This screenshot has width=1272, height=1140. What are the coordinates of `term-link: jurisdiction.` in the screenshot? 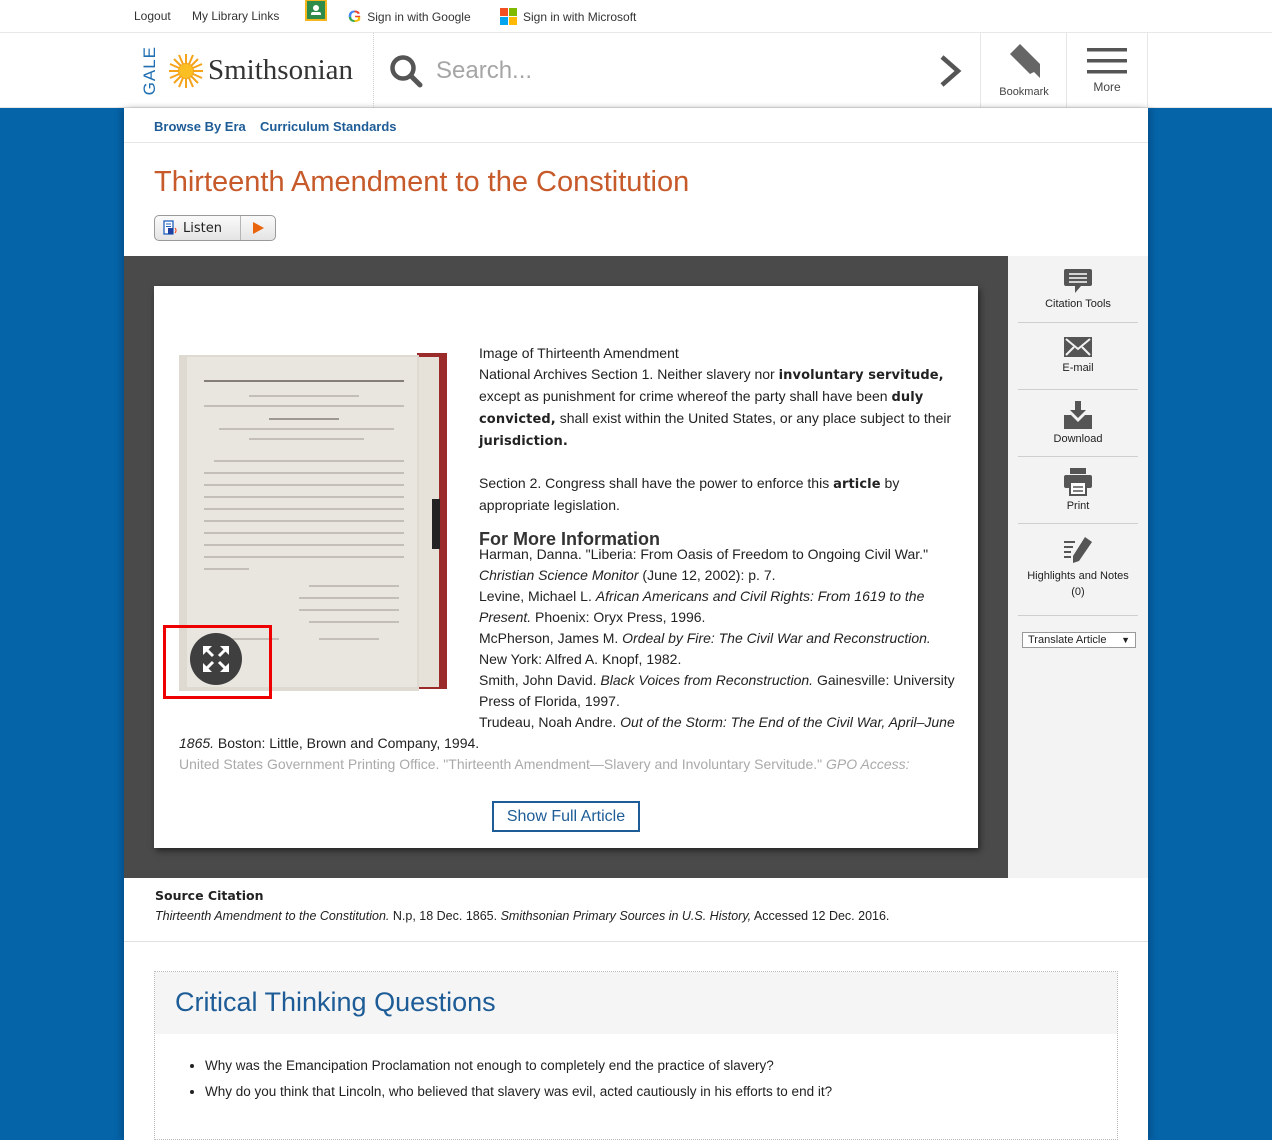 It's located at (523, 441).